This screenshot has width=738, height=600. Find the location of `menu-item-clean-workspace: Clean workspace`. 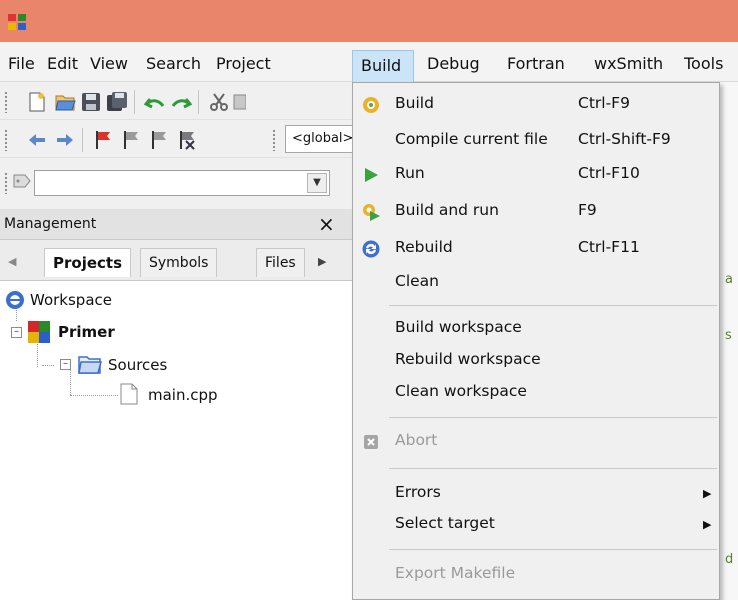

menu-item-clean-workspace: Clean workspace is located at coordinates (536, 393).